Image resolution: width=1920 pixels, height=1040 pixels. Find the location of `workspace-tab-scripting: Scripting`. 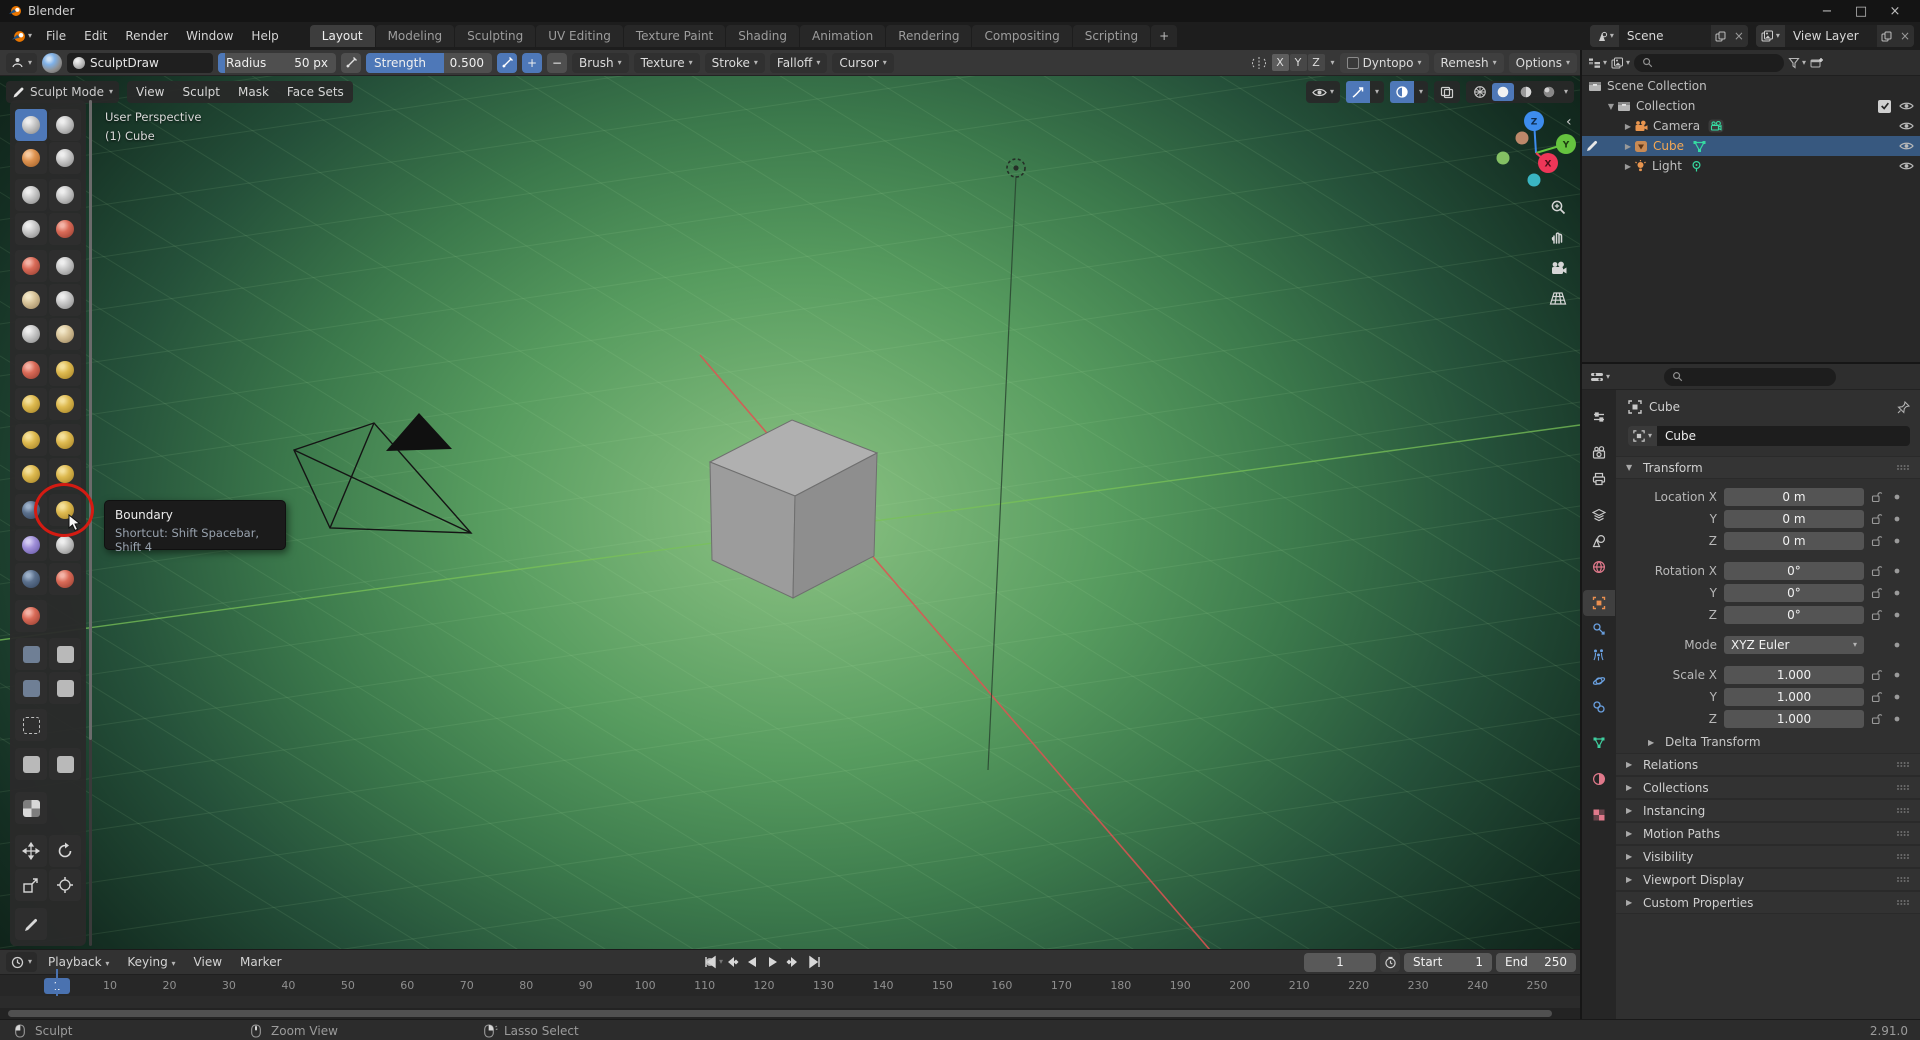

workspace-tab-scripting: Scripting is located at coordinates (1111, 36).